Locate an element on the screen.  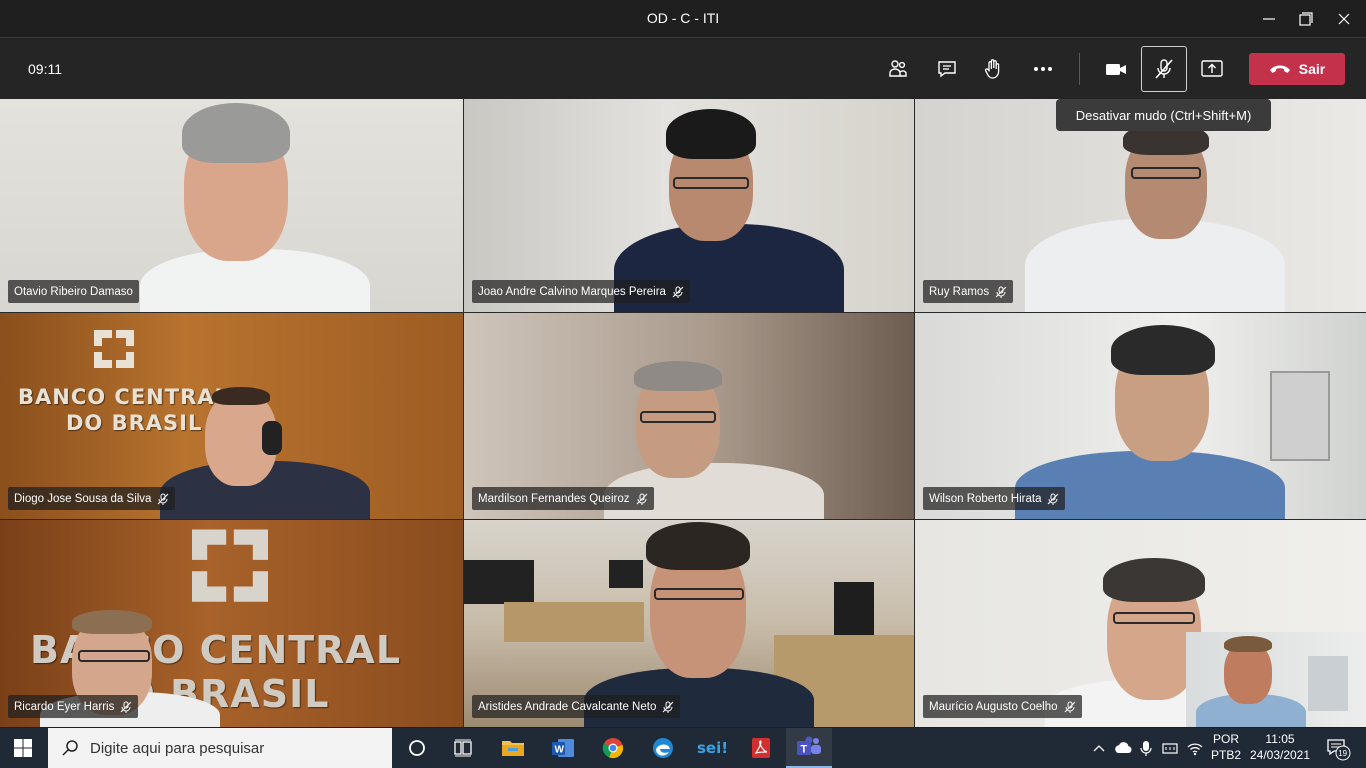
chrome-button is located at coordinates (613, 748).